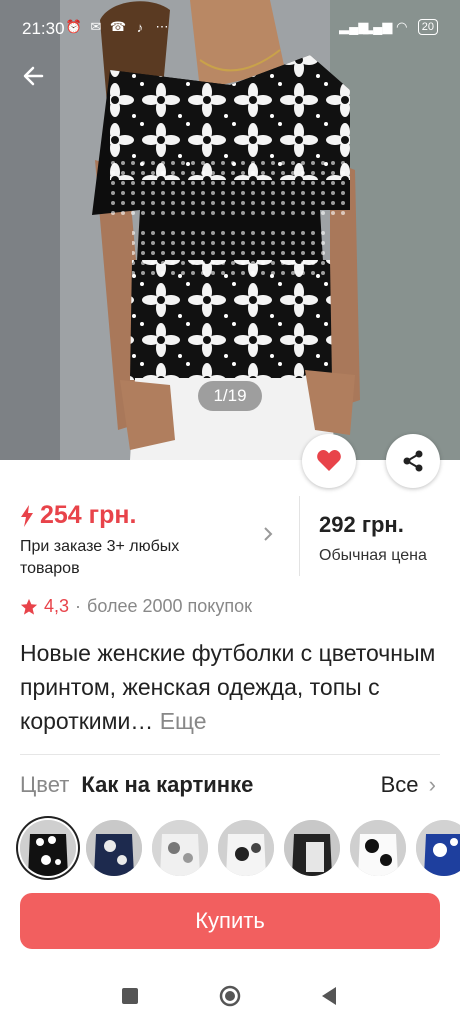  Describe the element at coordinates (268, 534) in the screenshot. I see `chevron-right-icon` at that location.